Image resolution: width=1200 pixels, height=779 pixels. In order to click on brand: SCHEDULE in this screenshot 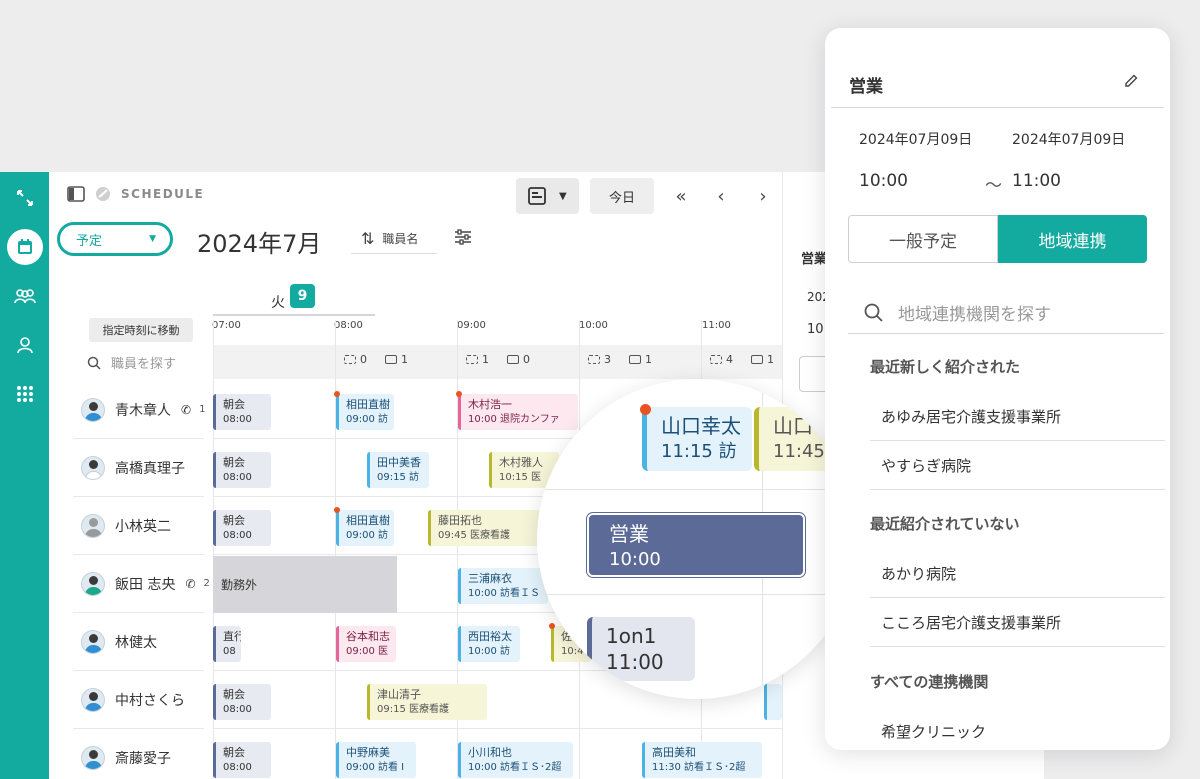, I will do `click(135, 194)`.